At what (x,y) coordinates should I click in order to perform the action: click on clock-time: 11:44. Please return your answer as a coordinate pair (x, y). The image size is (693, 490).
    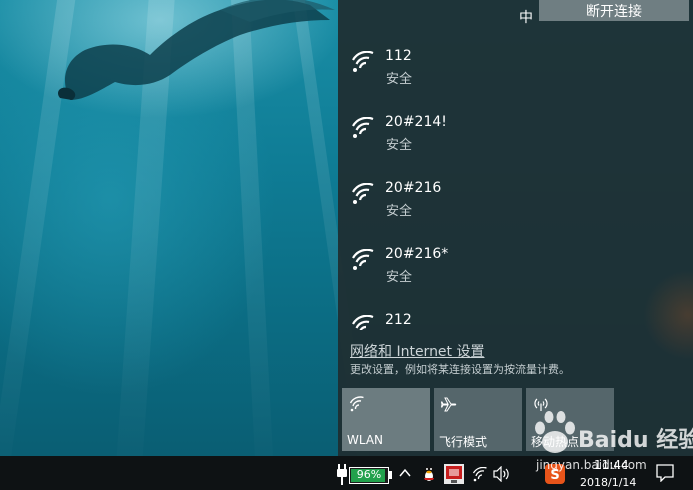
    Looking at the image, I should click on (611, 465).